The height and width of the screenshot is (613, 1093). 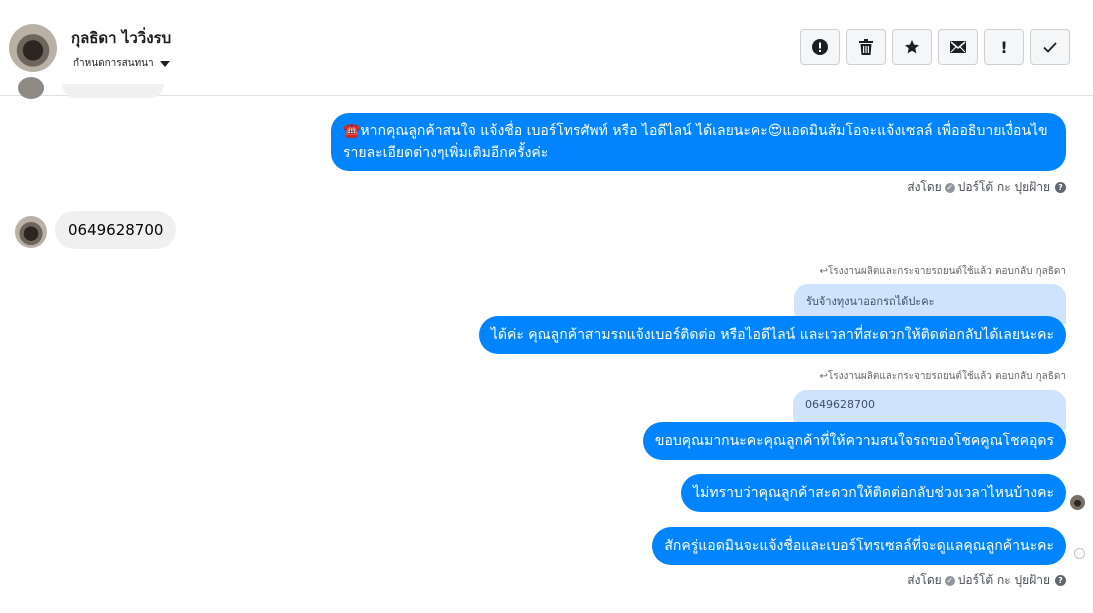 What do you see at coordinates (935, 47) in the screenshot?
I see `conversation-toolbar: !` at bounding box center [935, 47].